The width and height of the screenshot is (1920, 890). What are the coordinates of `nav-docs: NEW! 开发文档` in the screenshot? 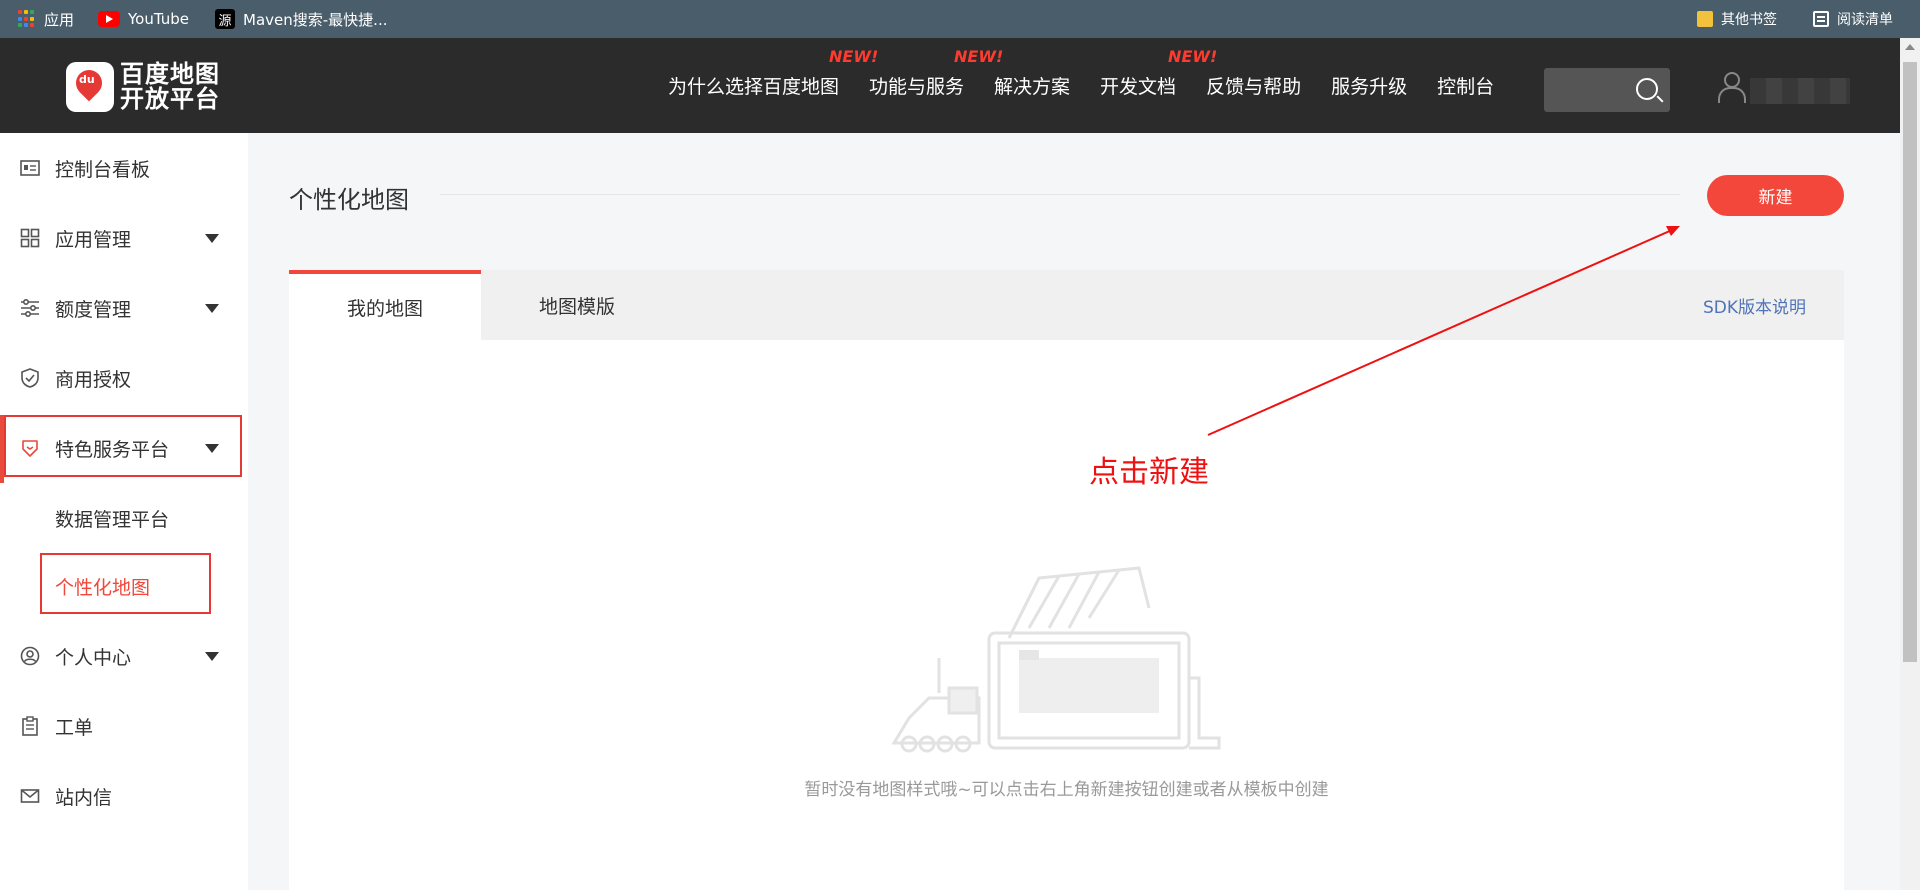 It's located at (1158, 73).